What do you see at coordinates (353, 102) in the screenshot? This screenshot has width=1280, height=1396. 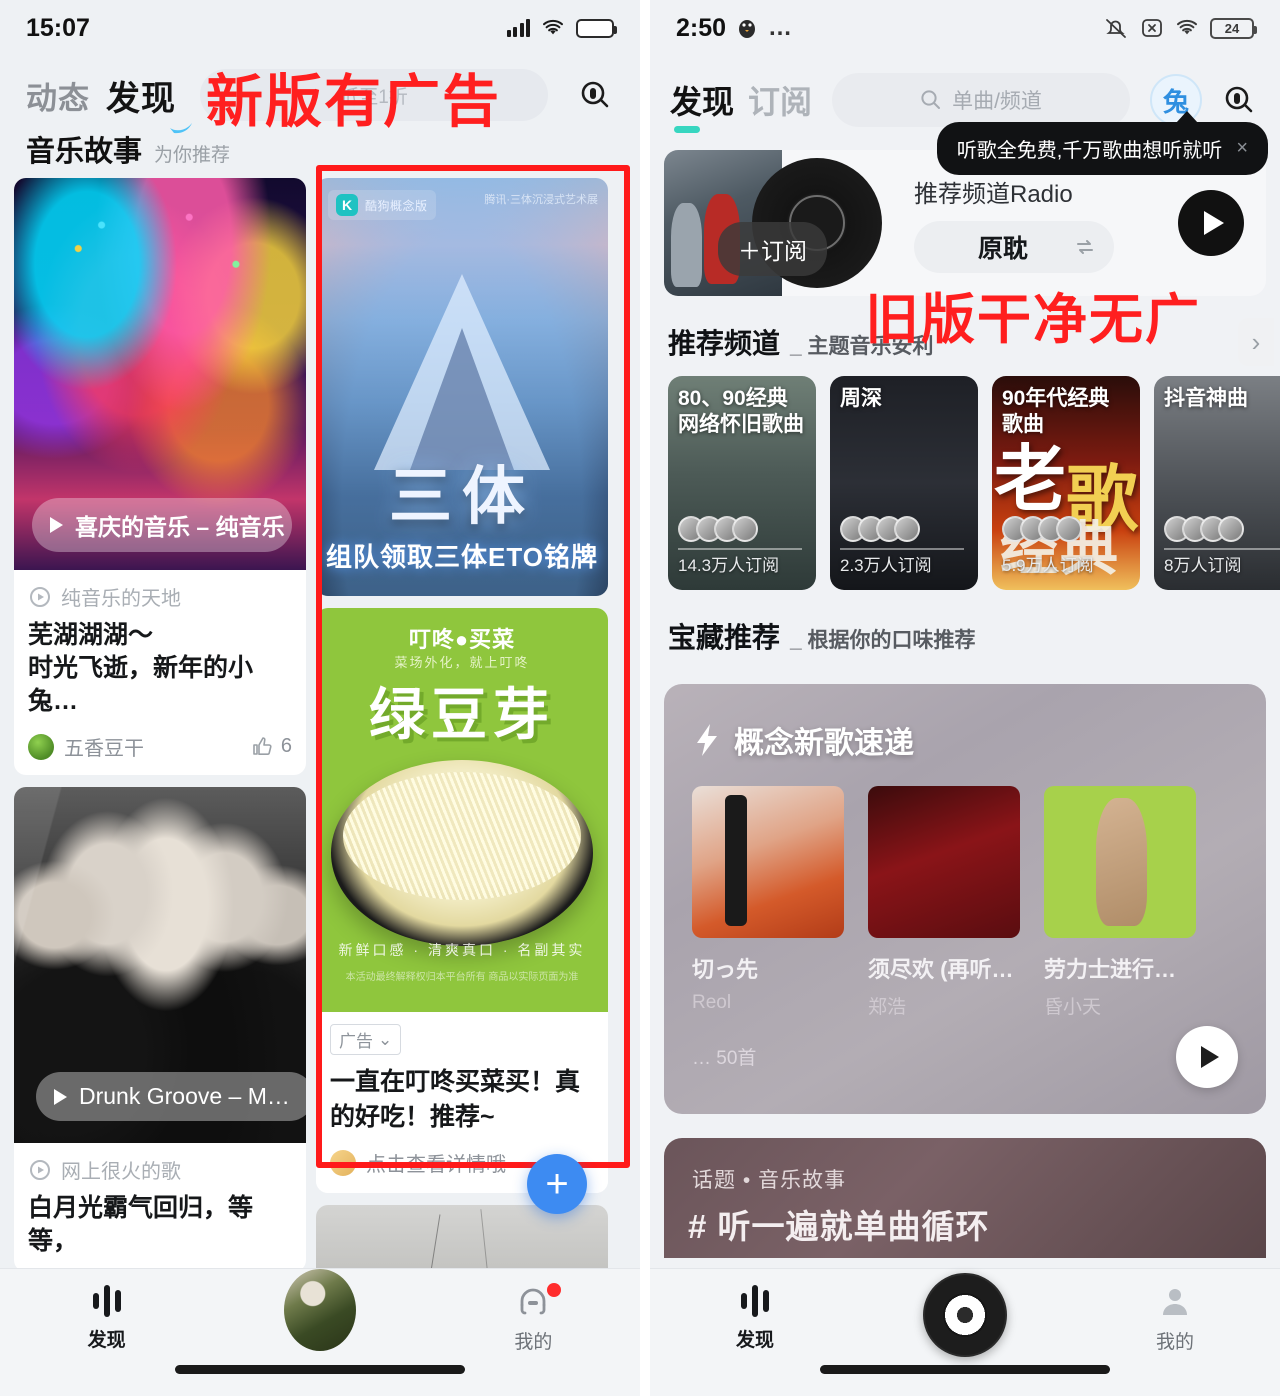 I see `annotation-left-text: 新版有广告` at bounding box center [353, 102].